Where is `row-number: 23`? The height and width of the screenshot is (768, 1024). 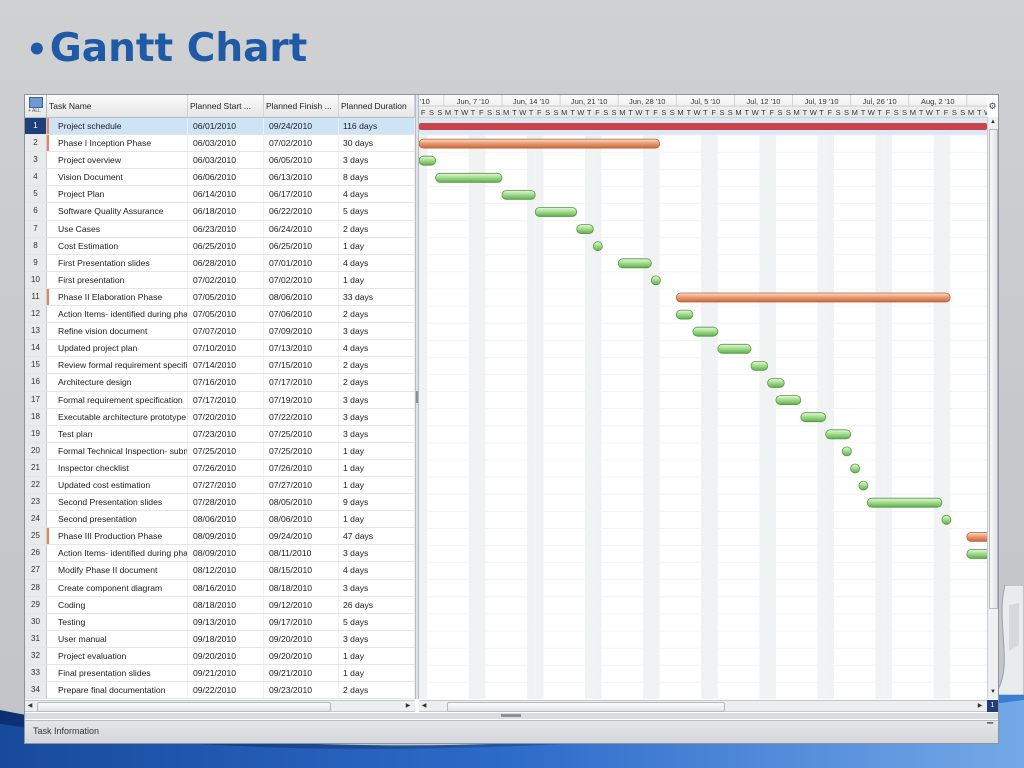
row-number: 23 is located at coordinates (36, 502).